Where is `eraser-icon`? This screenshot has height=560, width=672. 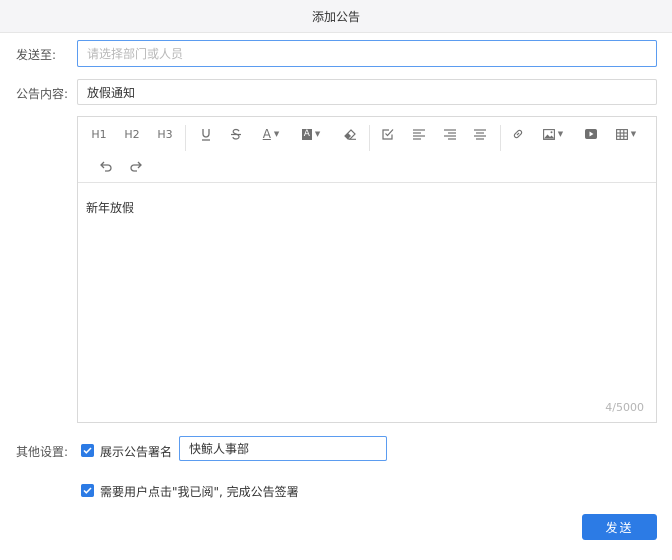
eraser-icon is located at coordinates (350, 134).